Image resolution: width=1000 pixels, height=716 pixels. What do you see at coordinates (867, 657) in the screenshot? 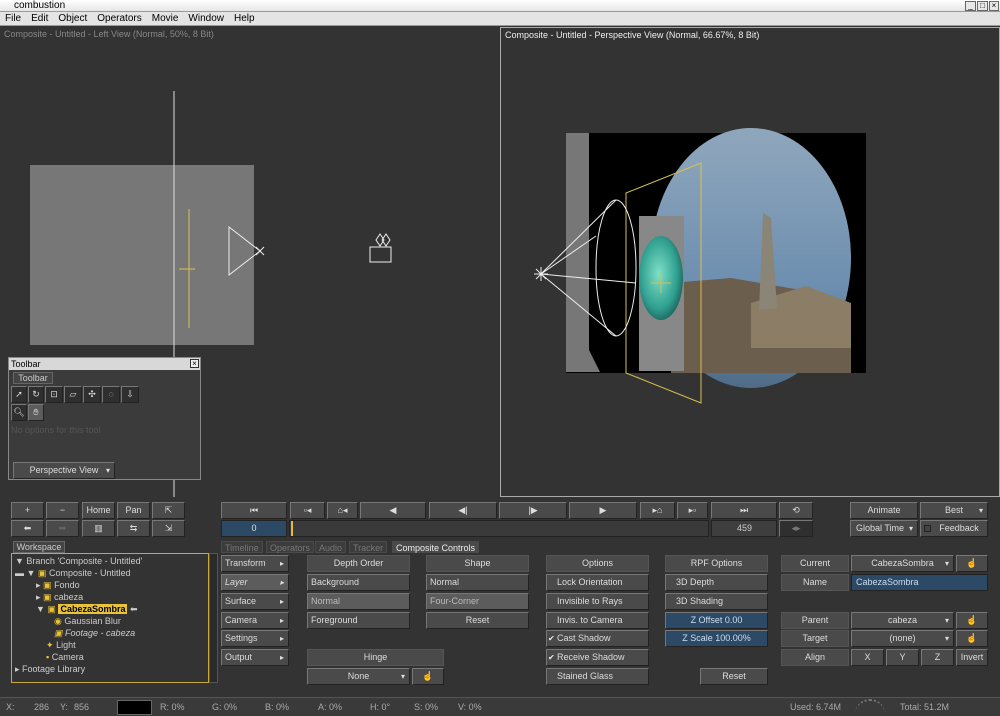
I see `align-x-button: X` at bounding box center [867, 657].